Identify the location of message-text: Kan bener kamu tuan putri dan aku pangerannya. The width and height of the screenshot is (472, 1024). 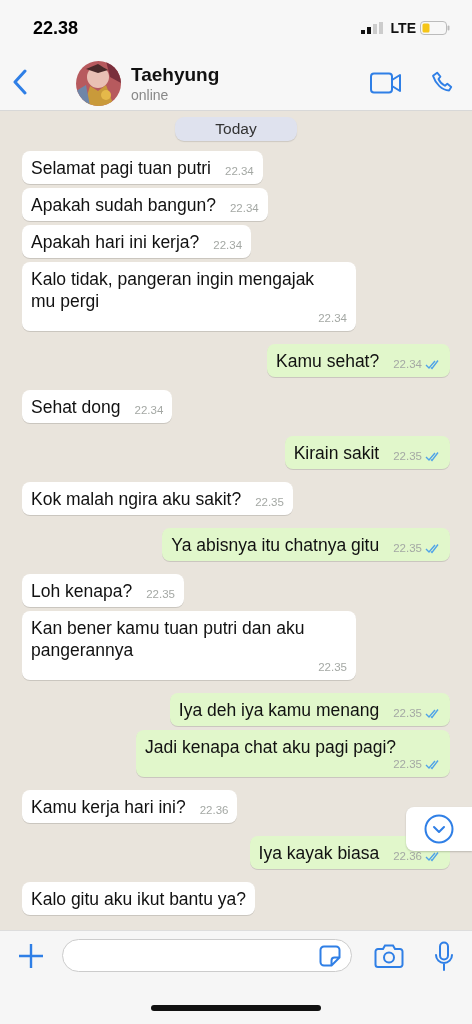
(168, 639).